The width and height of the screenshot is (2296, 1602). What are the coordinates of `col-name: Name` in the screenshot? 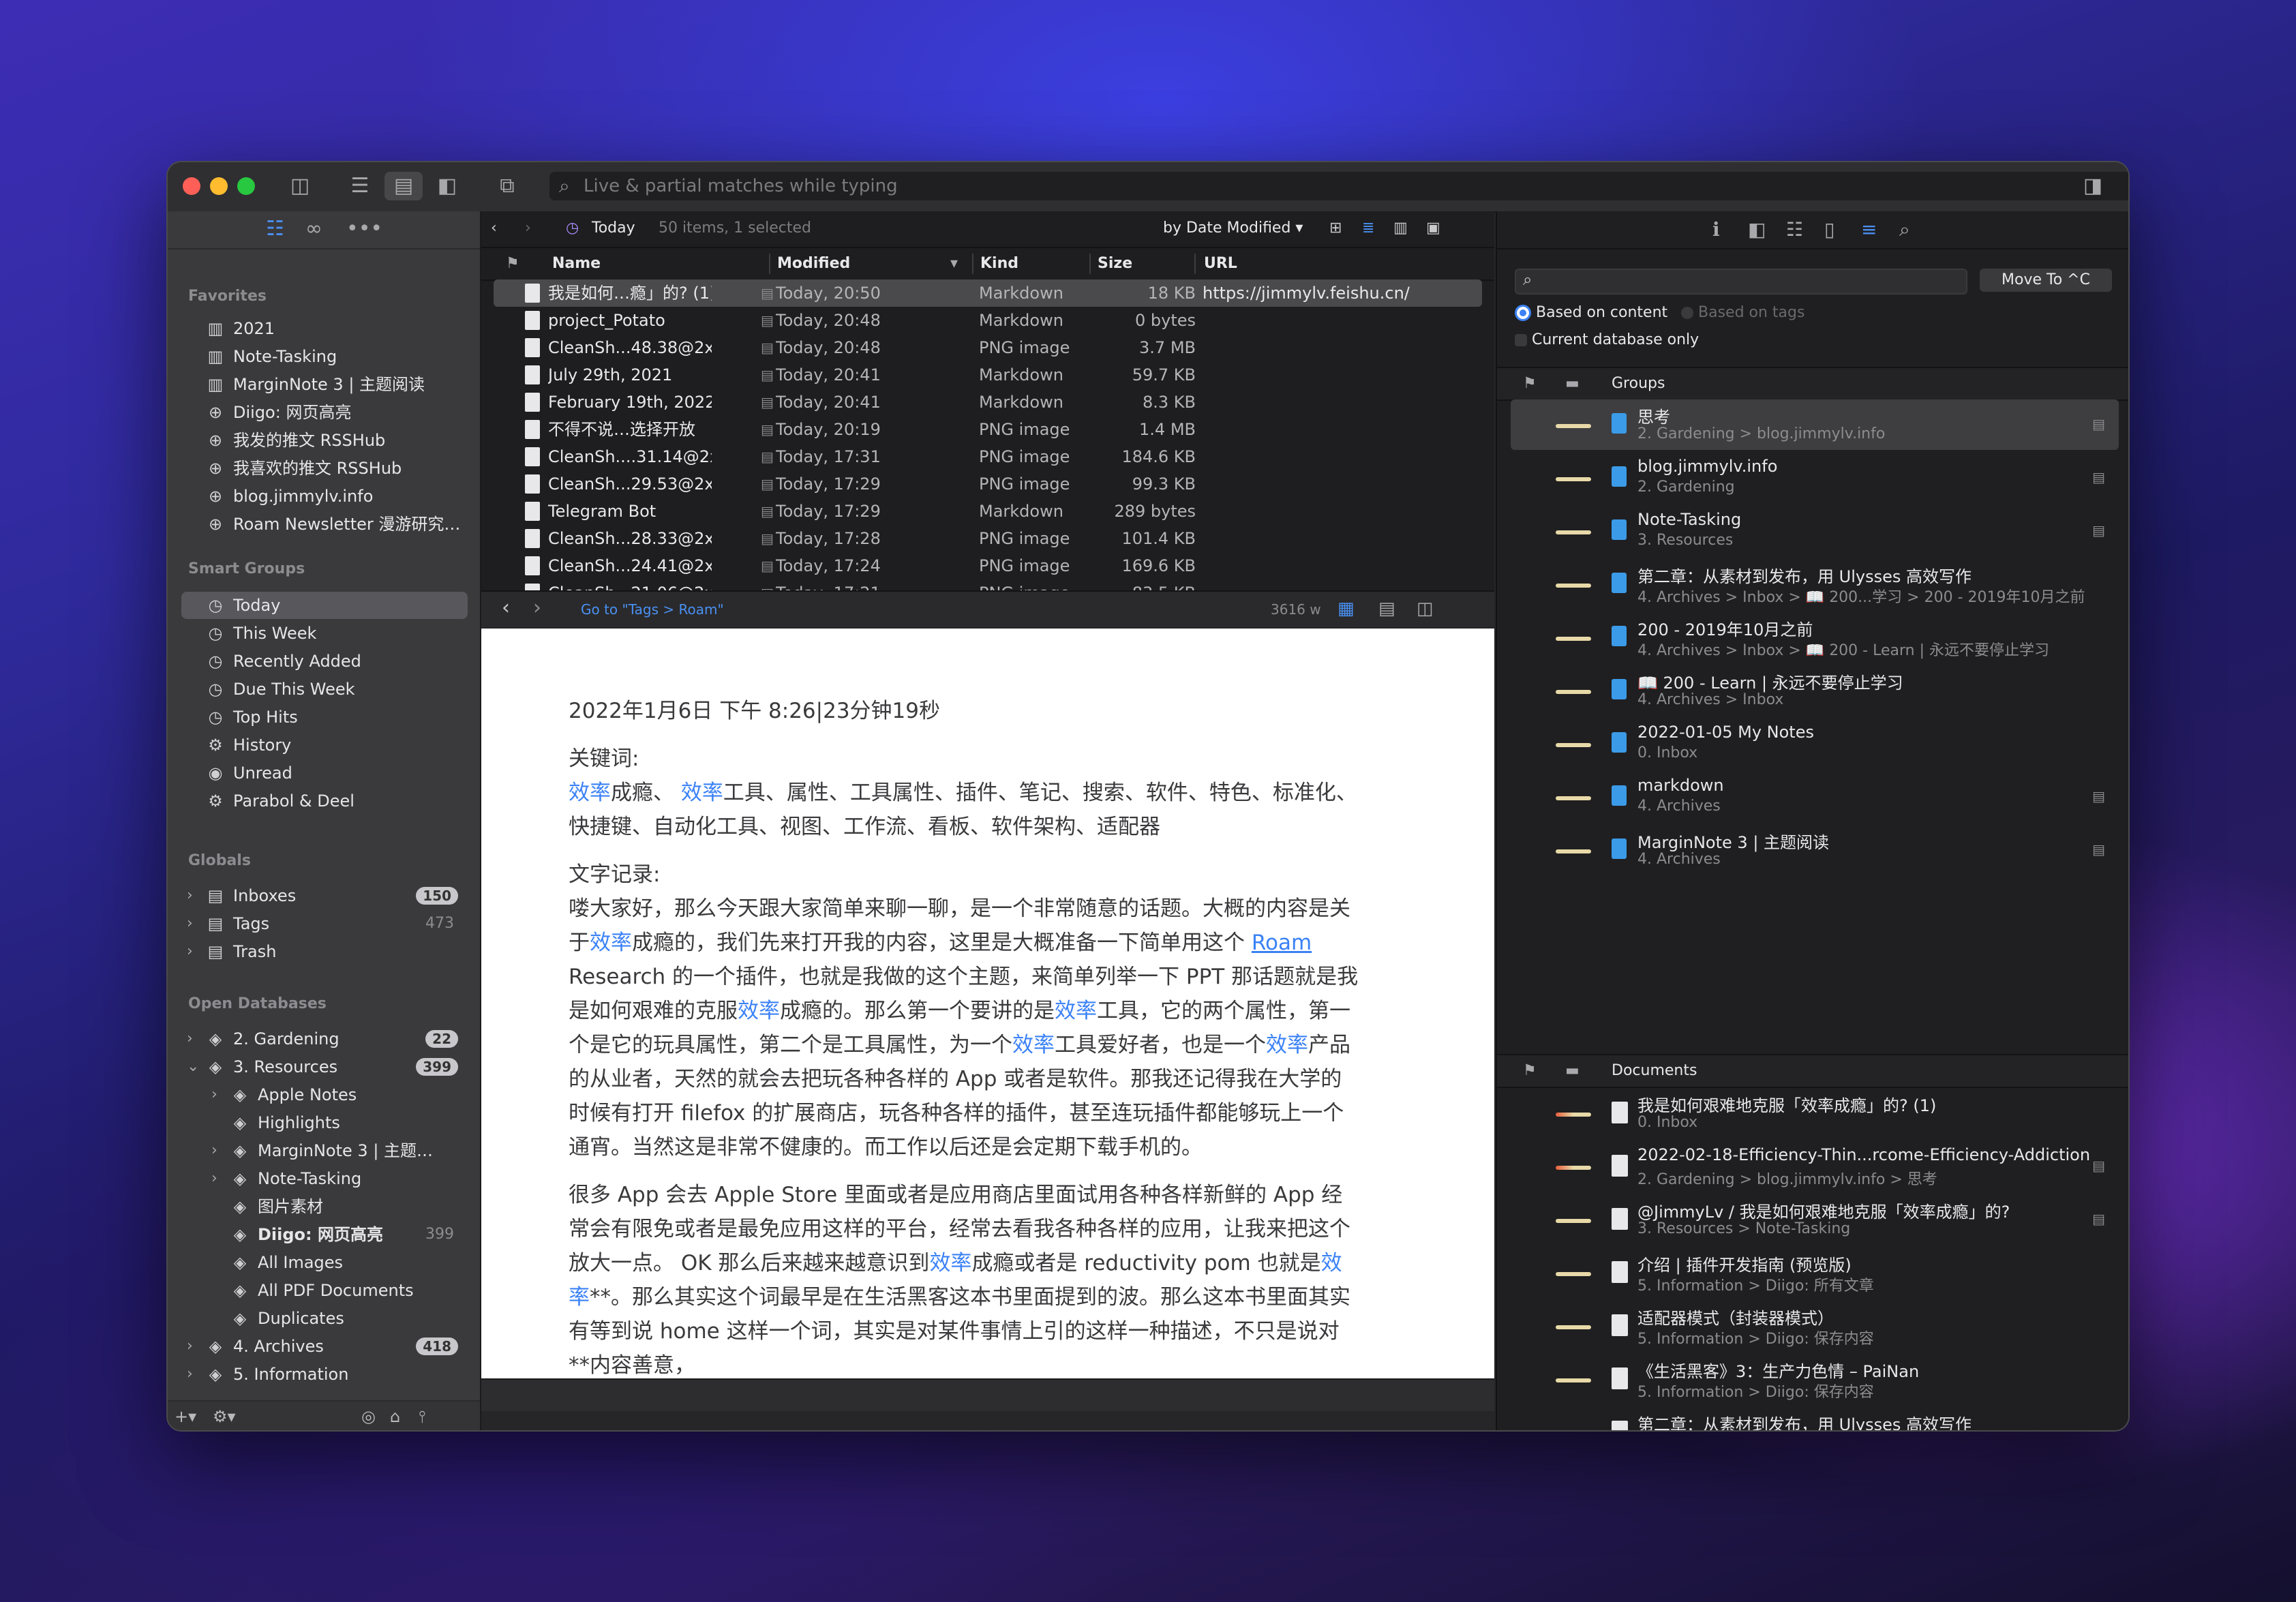 It's located at (576, 264).